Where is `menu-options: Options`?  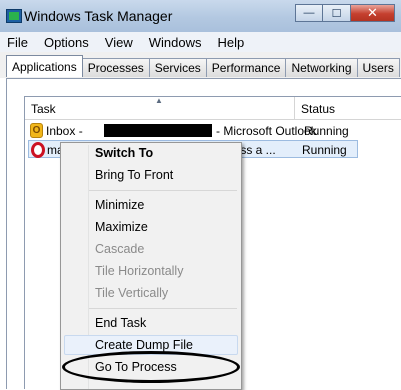
menu-options: Options is located at coordinates (66, 42).